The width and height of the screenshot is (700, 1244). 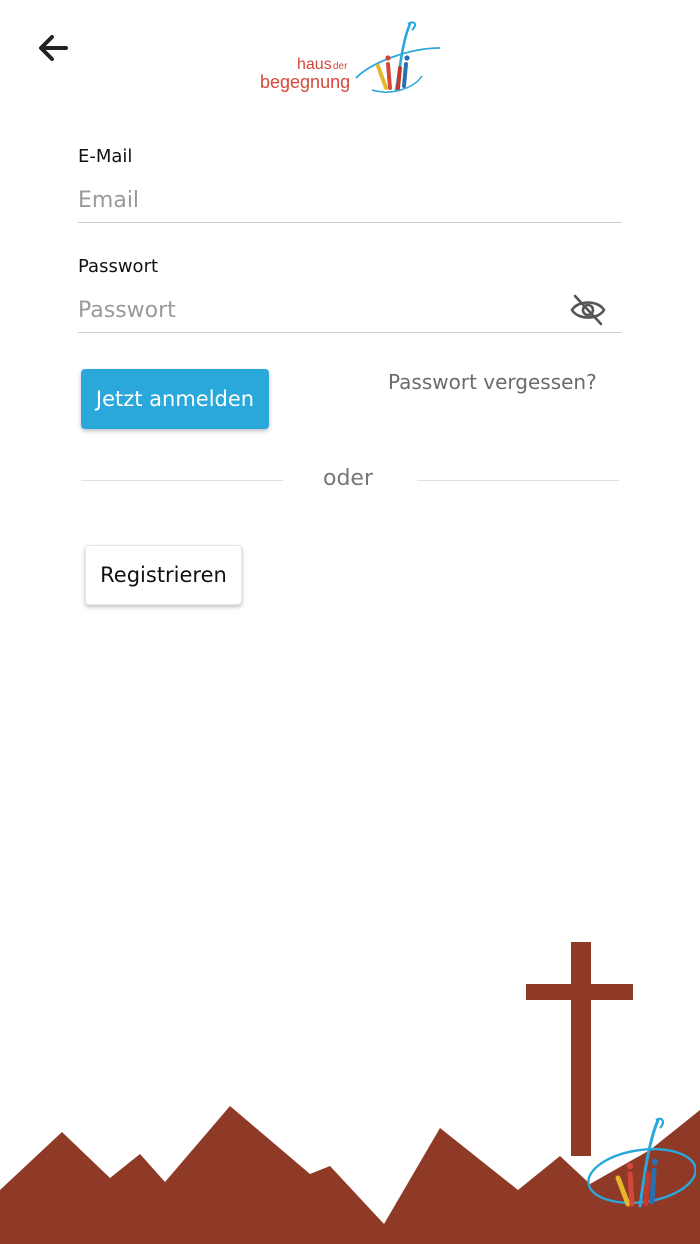 What do you see at coordinates (641, 1162) in the screenshot?
I see `corner-logo-icon` at bounding box center [641, 1162].